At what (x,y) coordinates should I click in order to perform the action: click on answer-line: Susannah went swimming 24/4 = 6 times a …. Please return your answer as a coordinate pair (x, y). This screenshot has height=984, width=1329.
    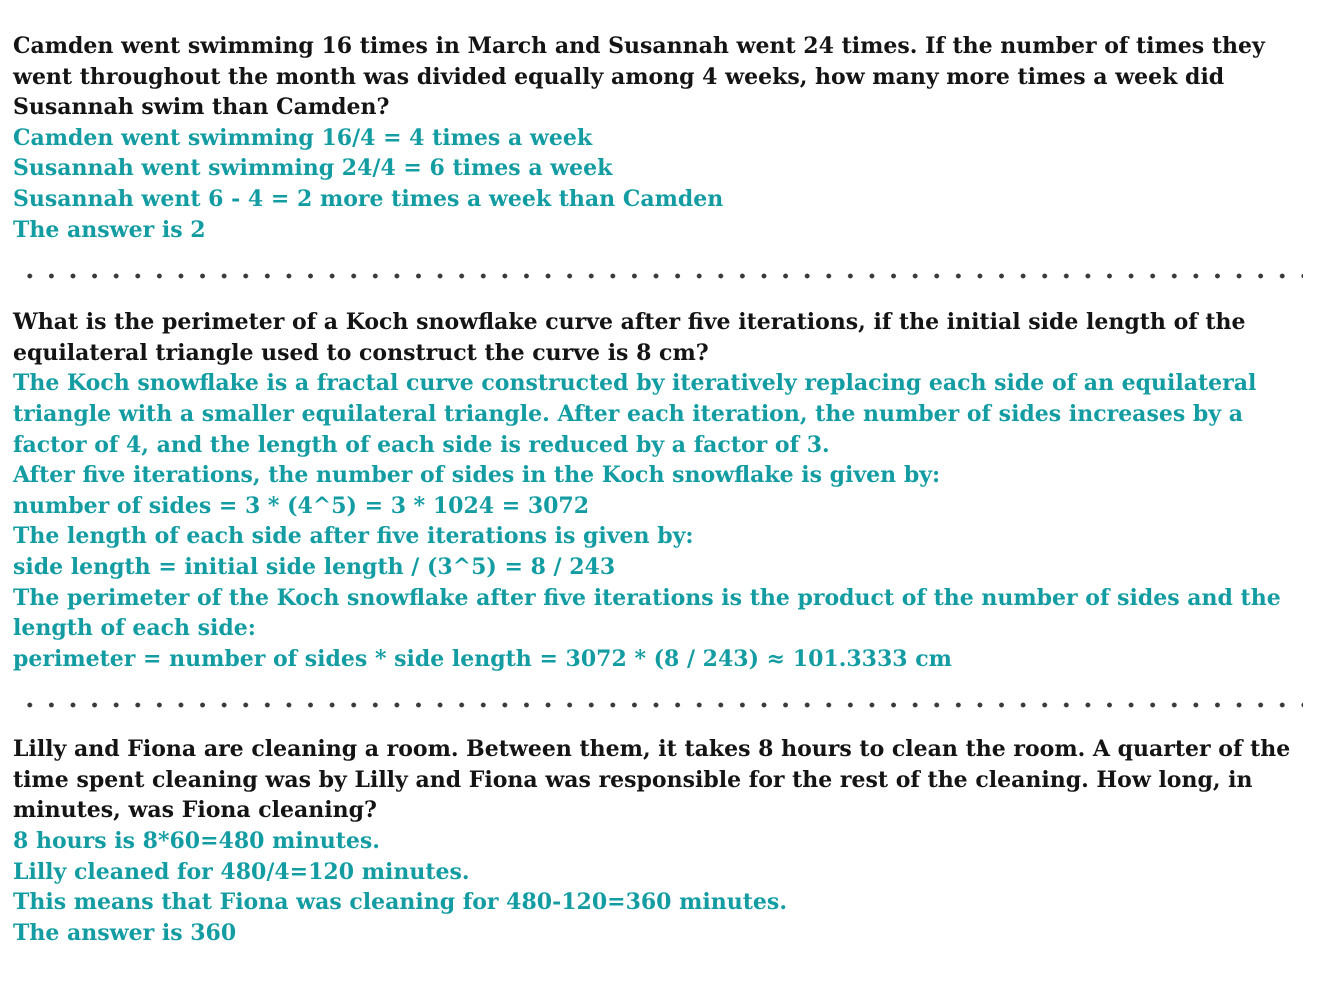
    Looking at the image, I should click on (313, 168).